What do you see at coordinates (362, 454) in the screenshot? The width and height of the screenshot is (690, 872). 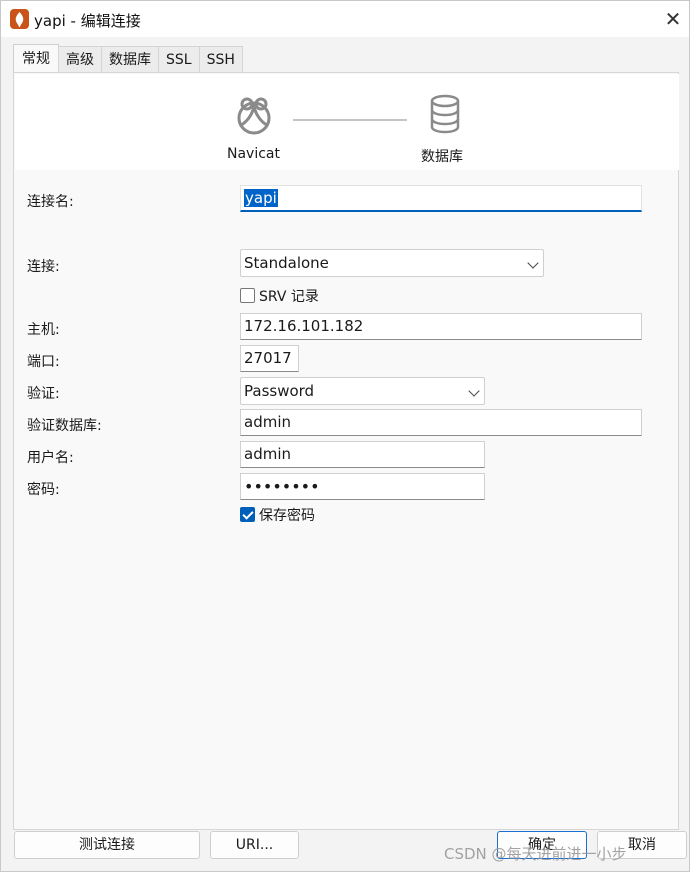 I see `username-input: admin` at bounding box center [362, 454].